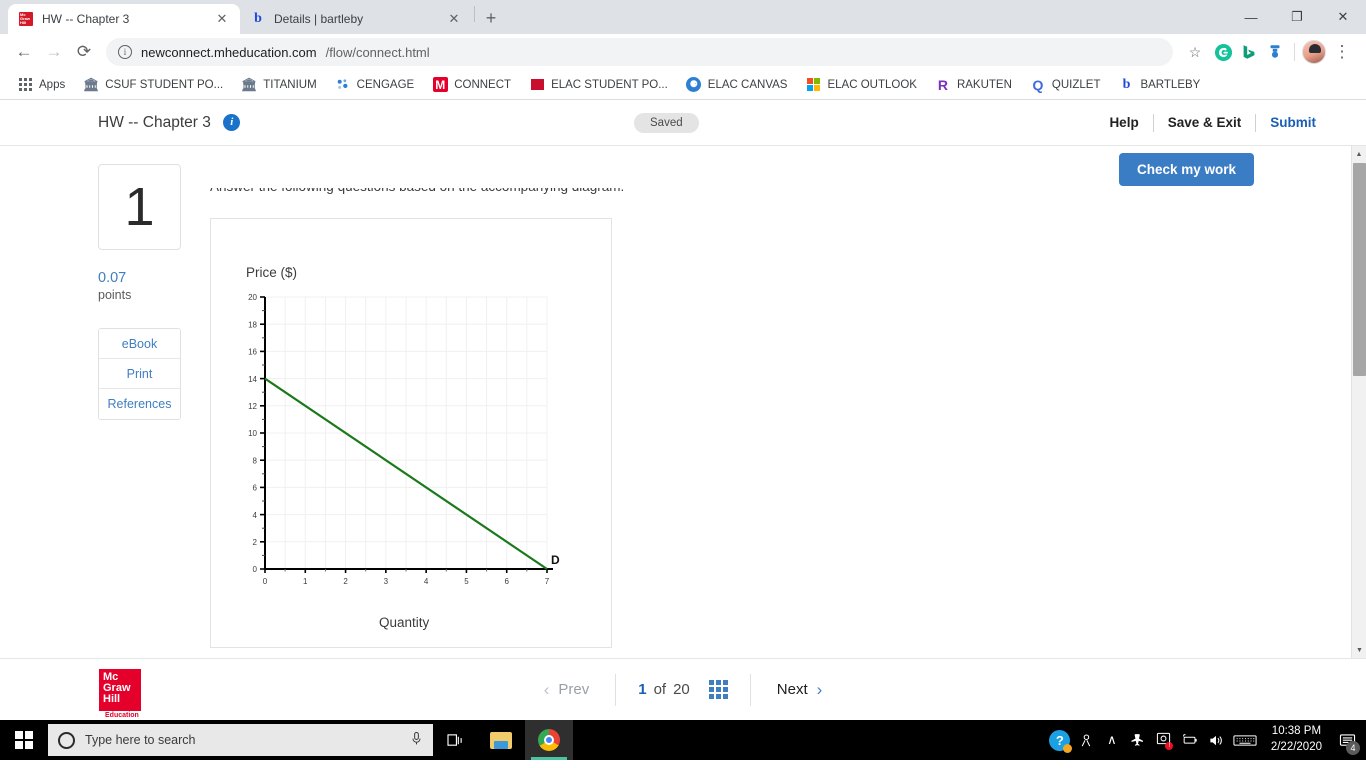 This screenshot has height=768, width=1366. Describe the element at coordinates (1223, 52) in the screenshot. I see `grammarly-icon` at that location.